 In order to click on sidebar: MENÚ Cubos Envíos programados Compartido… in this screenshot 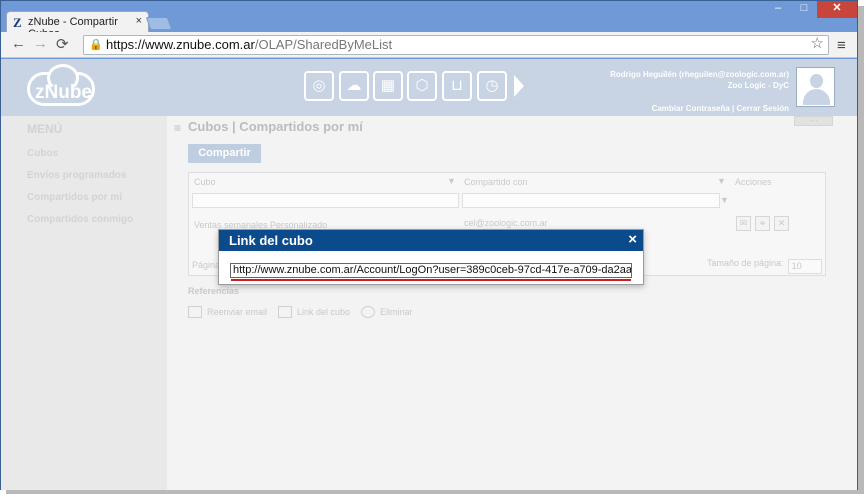, I will do `click(84, 303)`.